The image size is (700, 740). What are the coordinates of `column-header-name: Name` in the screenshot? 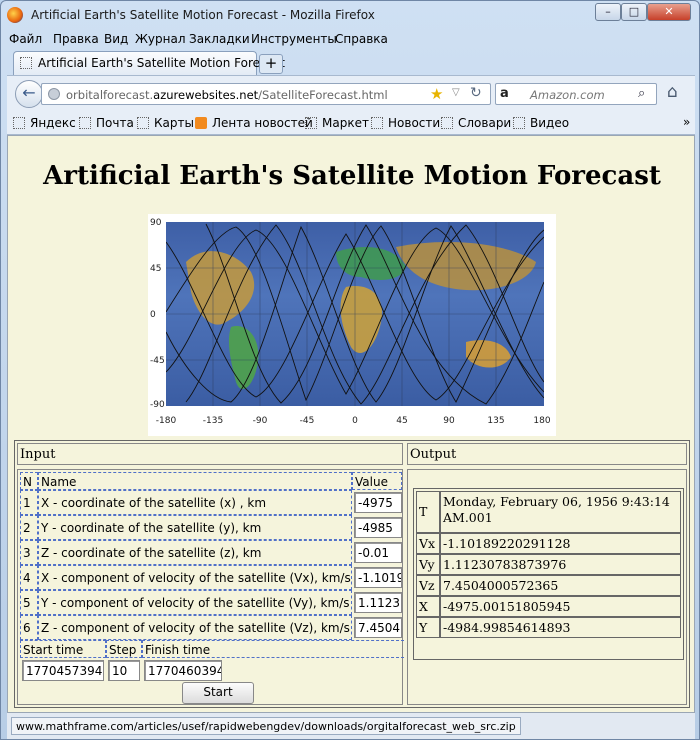 It's located at (195, 481).